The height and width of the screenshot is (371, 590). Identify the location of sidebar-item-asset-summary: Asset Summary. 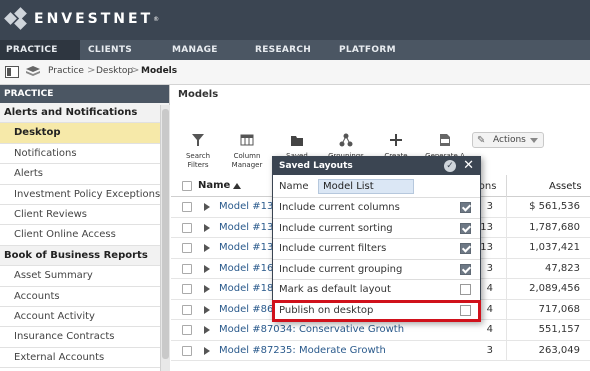
(84, 276).